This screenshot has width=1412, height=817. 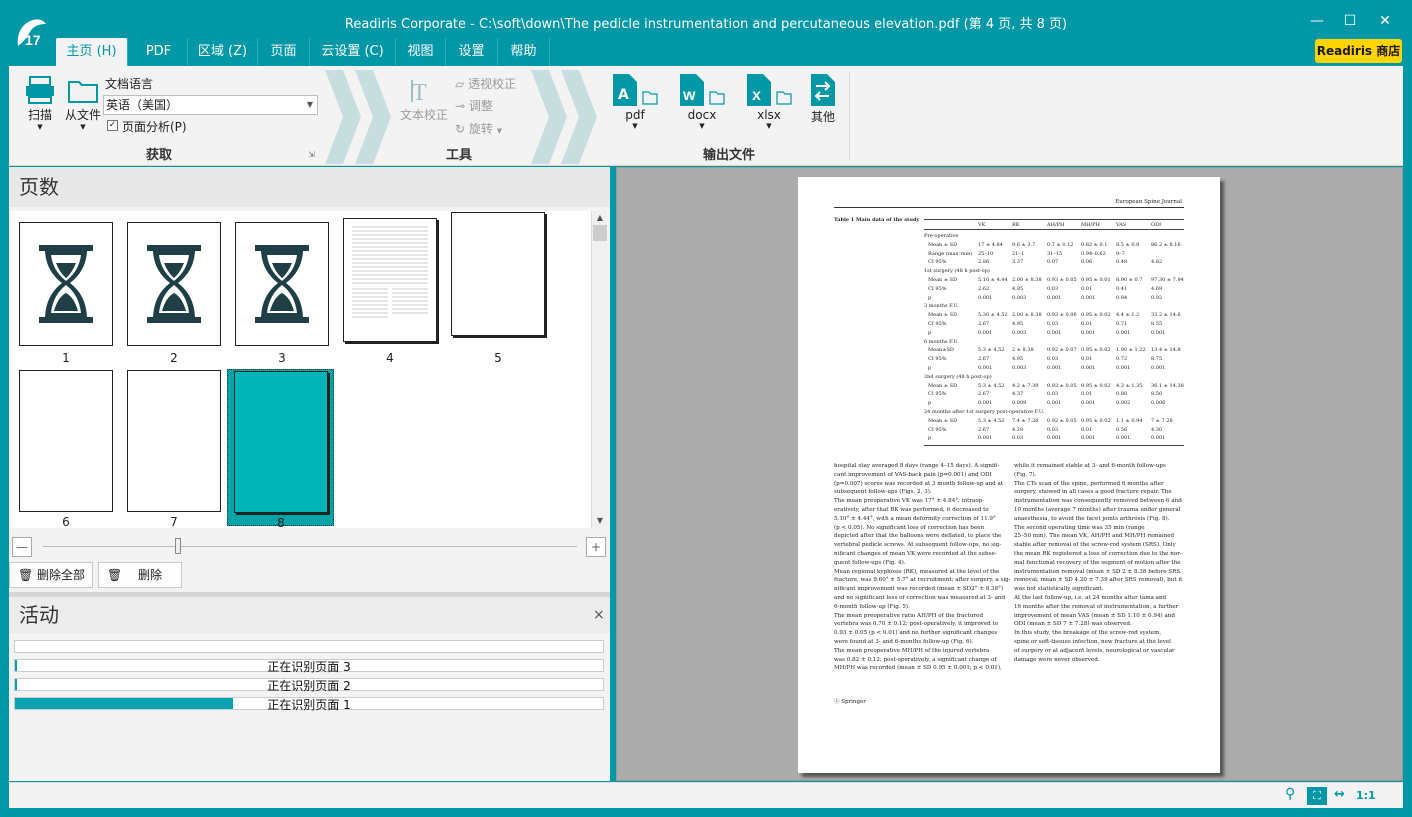 What do you see at coordinates (1025, 474) in the screenshot?
I see `text-line: (Fig. 7).` at bounding box center [1025, 474].